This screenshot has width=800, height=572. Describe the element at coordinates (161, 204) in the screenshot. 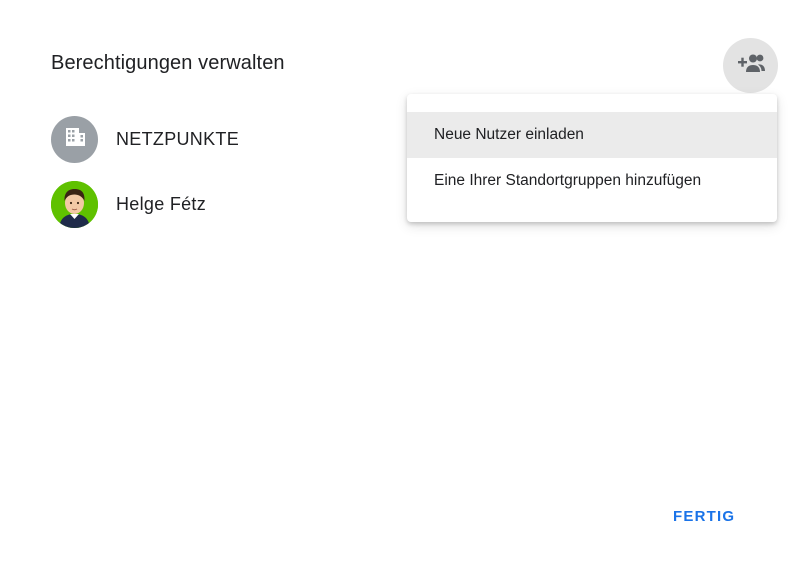

I see `member-name: Helge Fétz` at that location.